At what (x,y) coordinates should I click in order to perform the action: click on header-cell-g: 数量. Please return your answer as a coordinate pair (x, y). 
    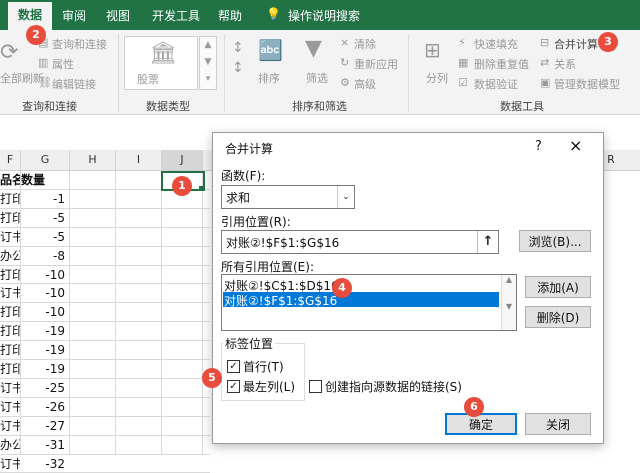
    Looking at the image, I should click on (43, 180).